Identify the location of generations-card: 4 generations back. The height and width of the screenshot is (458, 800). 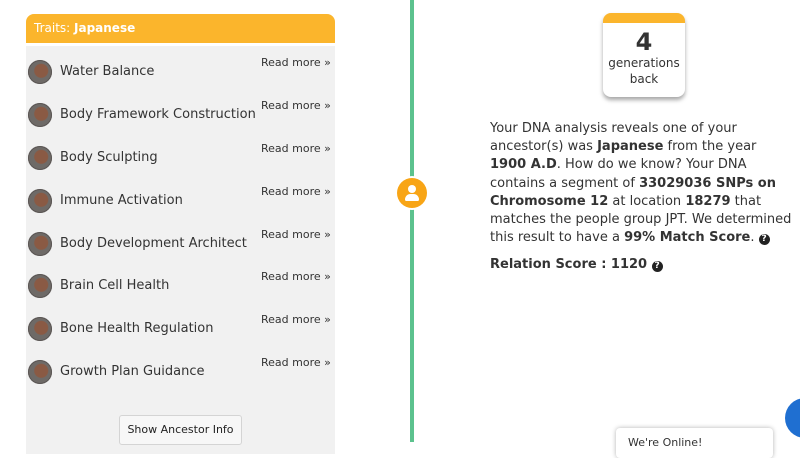
(644, 55).